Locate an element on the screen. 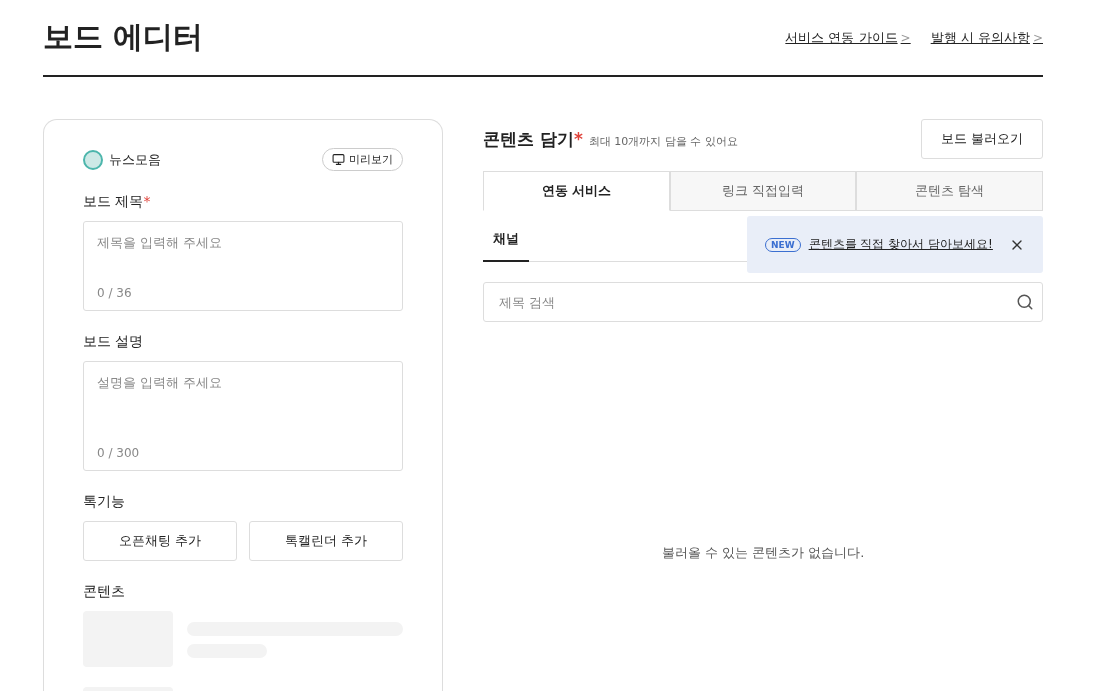 The width and height of the screenshot is (1099, 691). page-title: 보드 에디터 is located at coordinates (123, 37).